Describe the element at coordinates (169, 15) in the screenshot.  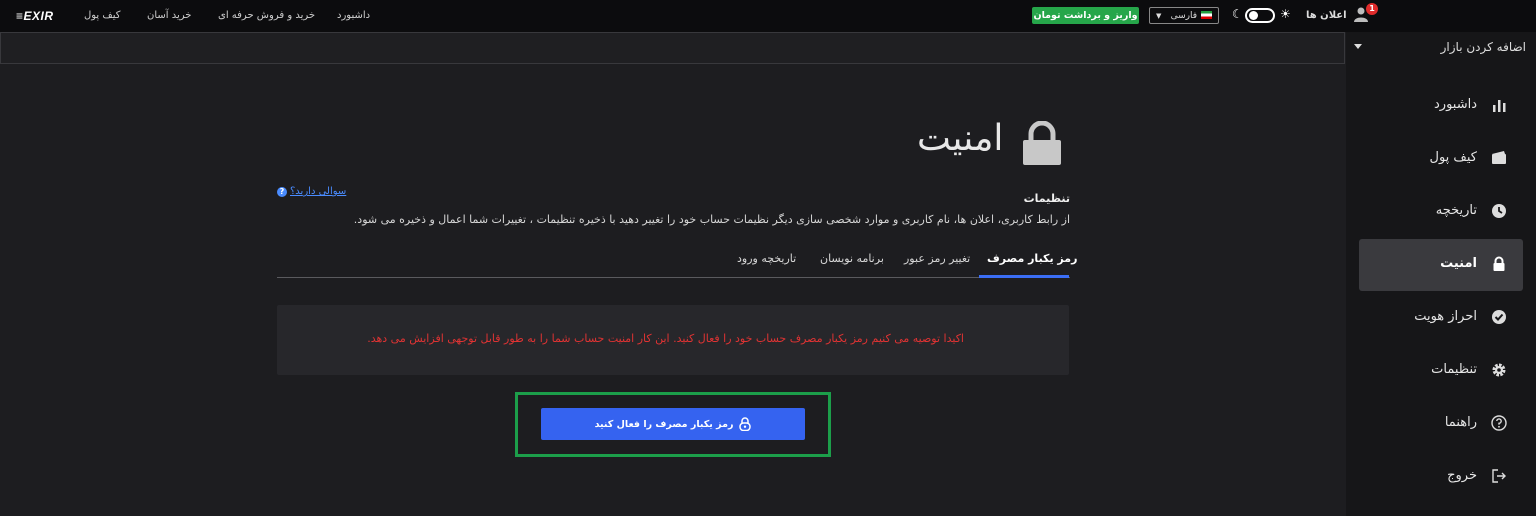
I see `nav-quick-trade: خرید آسان` at that location.